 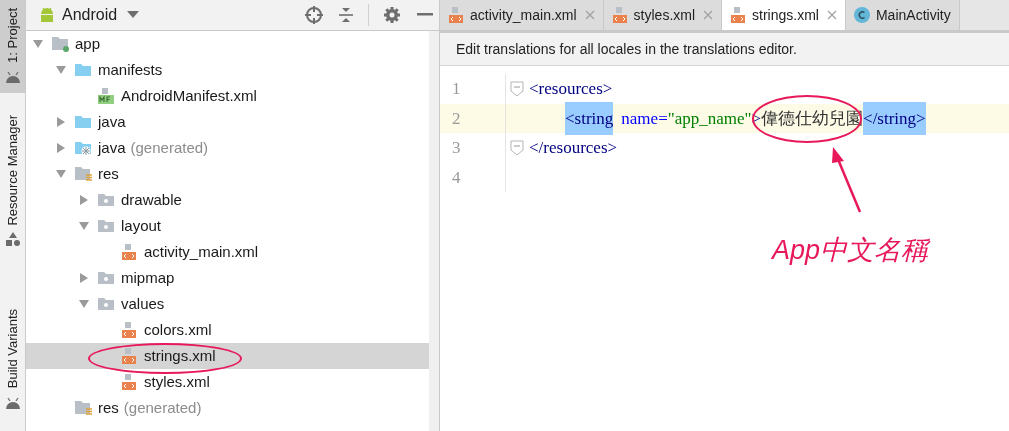 I want to click on editor-tab: MainActivity, so click(x=902, y=15).